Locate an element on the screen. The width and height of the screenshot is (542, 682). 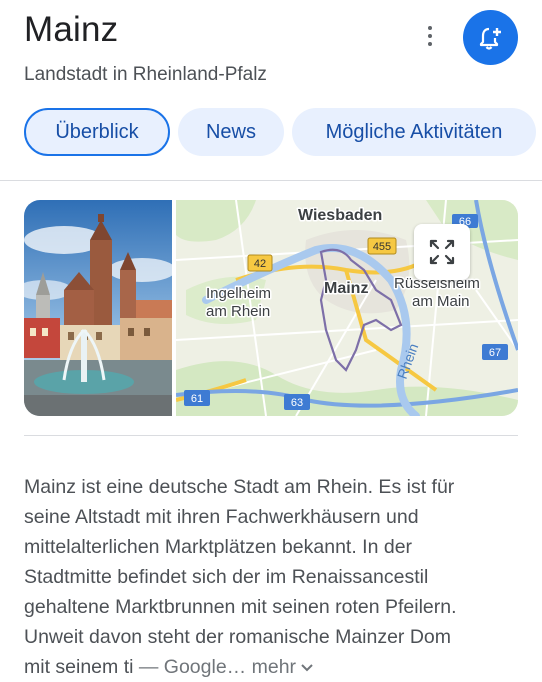
description-truncated: mit seinem ti is located at coordinates (79, 667).